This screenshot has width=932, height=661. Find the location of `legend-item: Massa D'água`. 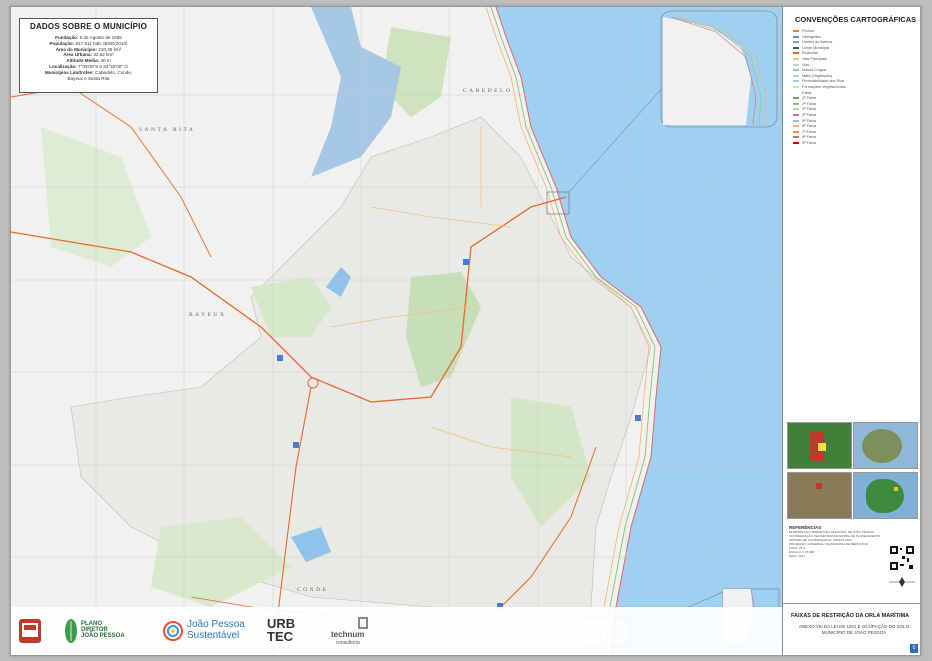

legend-item: Massa D'água is located at coordinates (809, 70).